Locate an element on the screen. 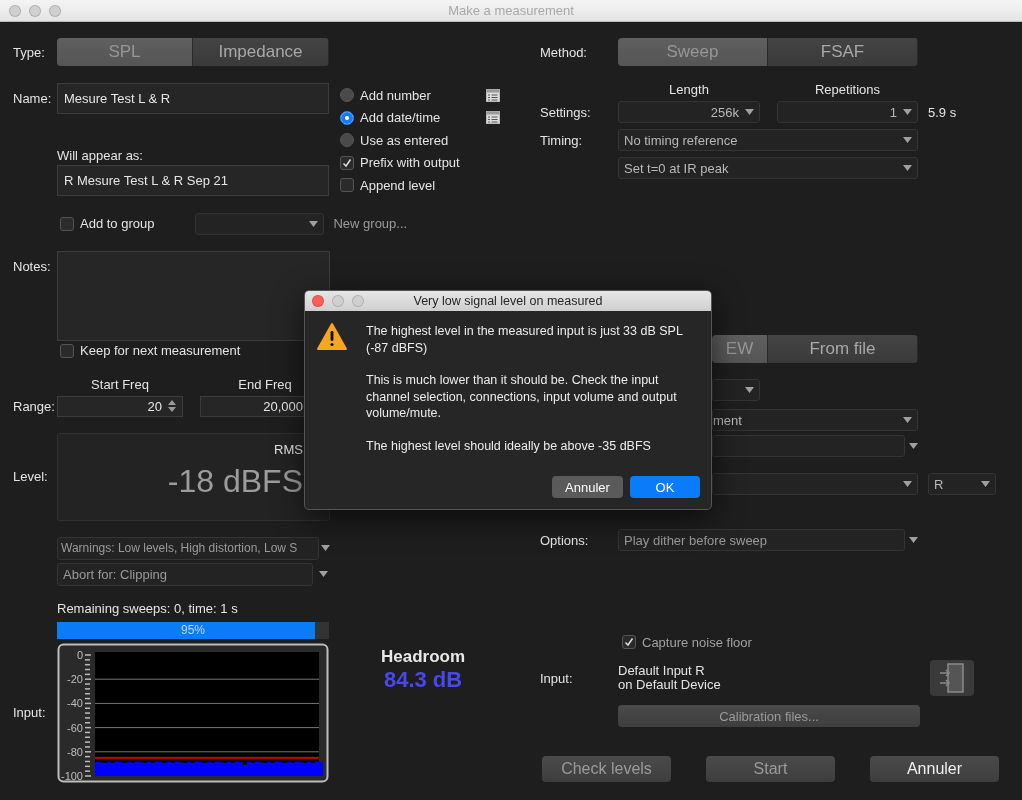  input-select-button is located at coordinates (952, 678).